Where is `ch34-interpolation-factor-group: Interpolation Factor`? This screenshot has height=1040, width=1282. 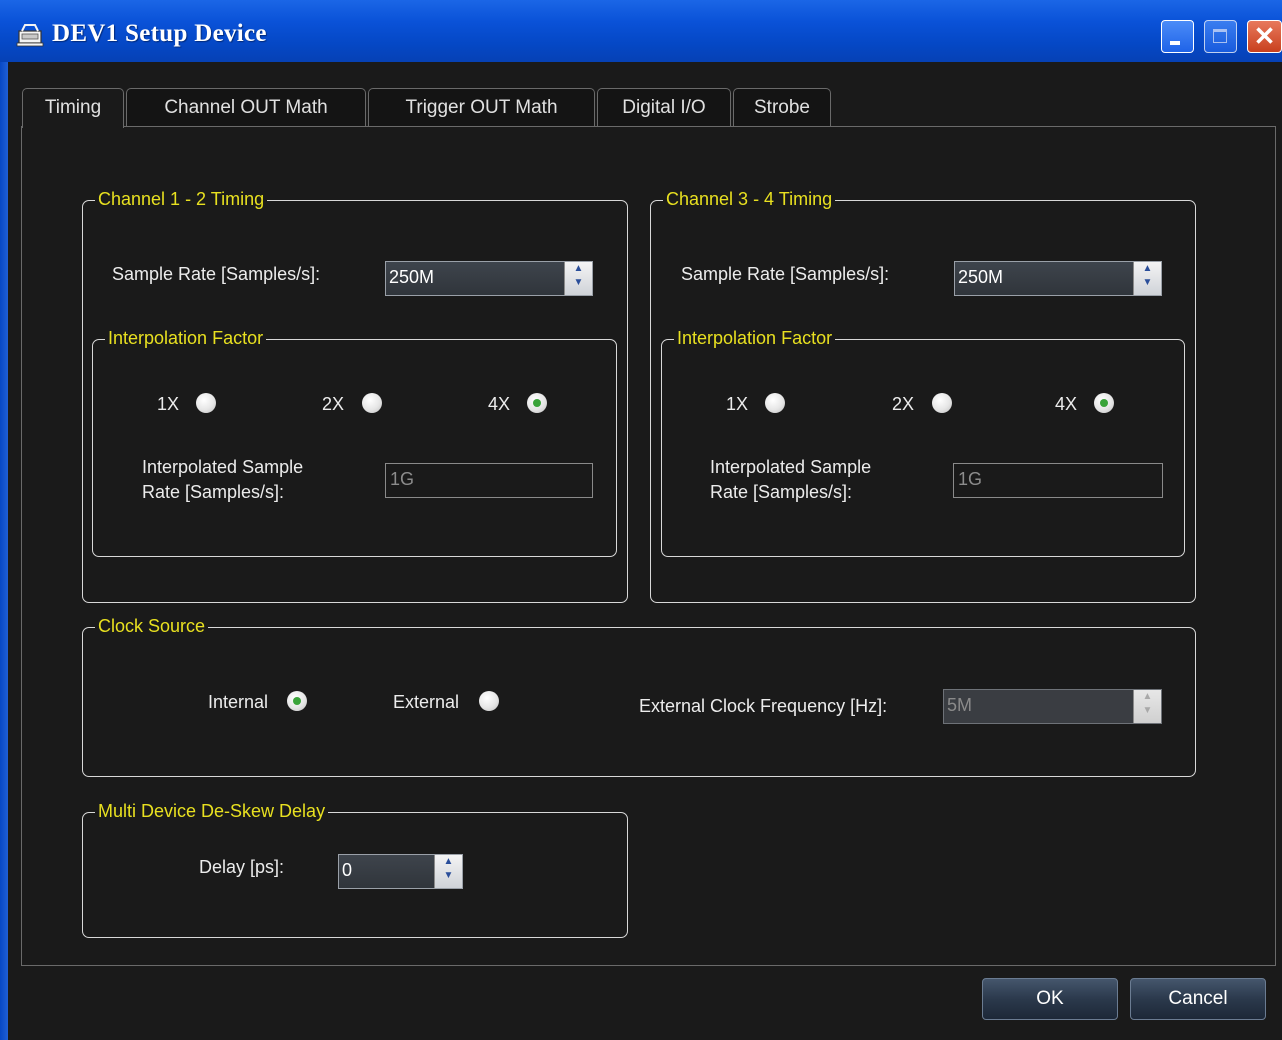
ch34-interpolation-factor-group: Interpolation Factor is located at coordinates (923, 441).